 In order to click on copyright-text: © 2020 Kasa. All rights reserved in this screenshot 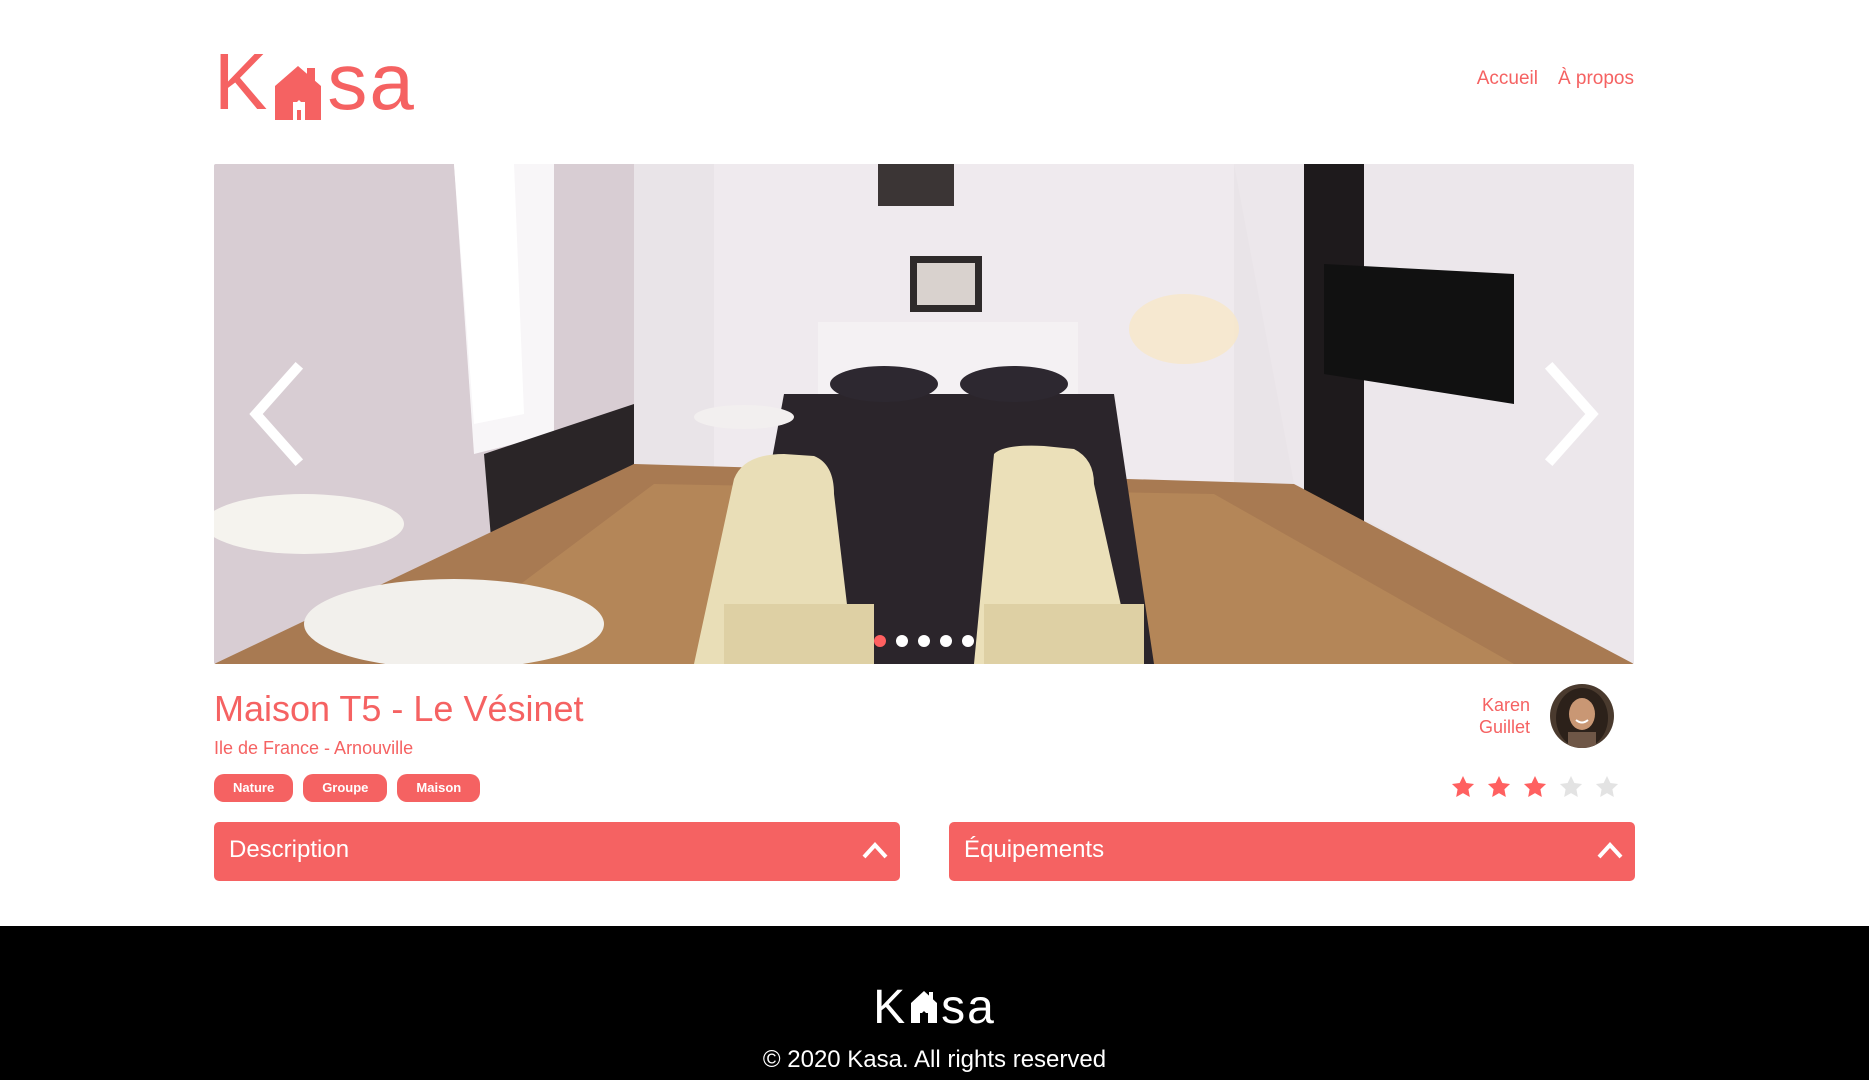, I will do `click(934, 1059)`.